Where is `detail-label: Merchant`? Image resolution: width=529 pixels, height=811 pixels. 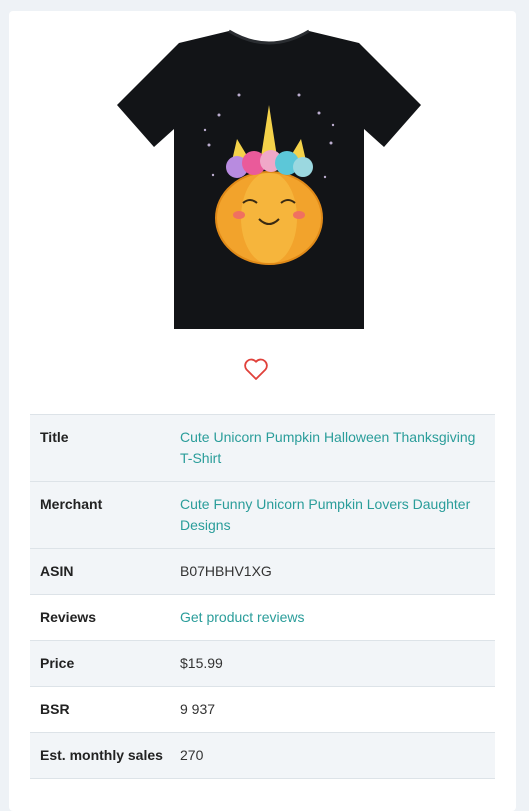 detail-label: Merchant is located at coordinates (71, 504).